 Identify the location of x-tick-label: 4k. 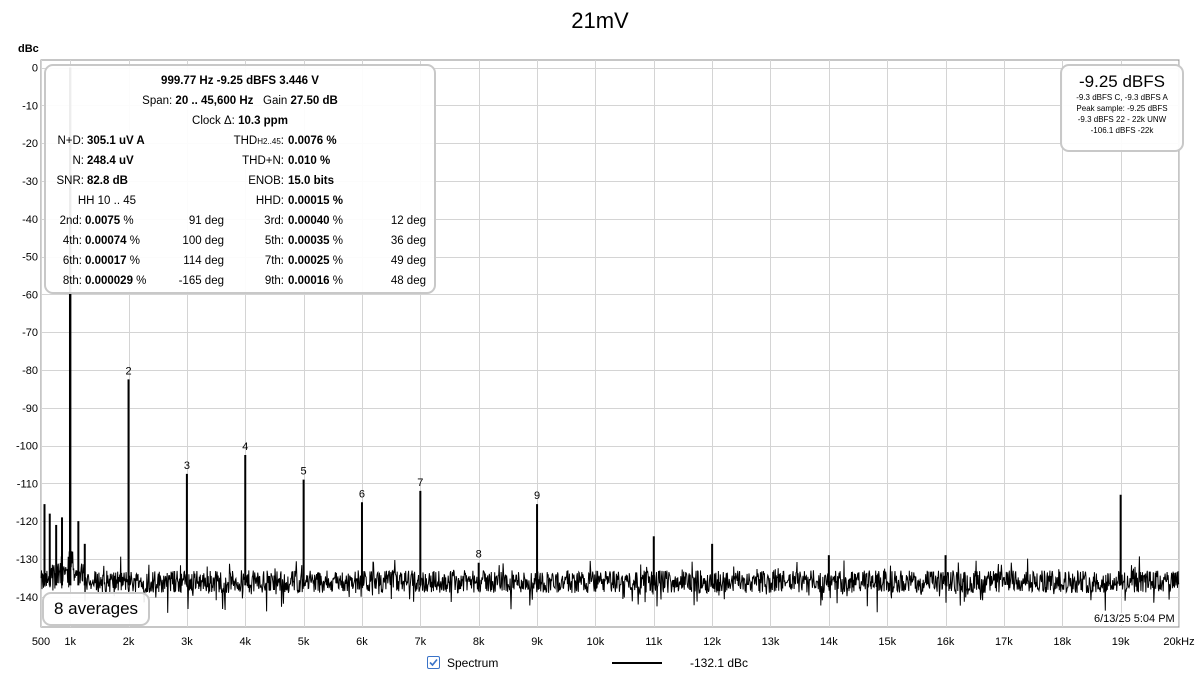
(245, 642).